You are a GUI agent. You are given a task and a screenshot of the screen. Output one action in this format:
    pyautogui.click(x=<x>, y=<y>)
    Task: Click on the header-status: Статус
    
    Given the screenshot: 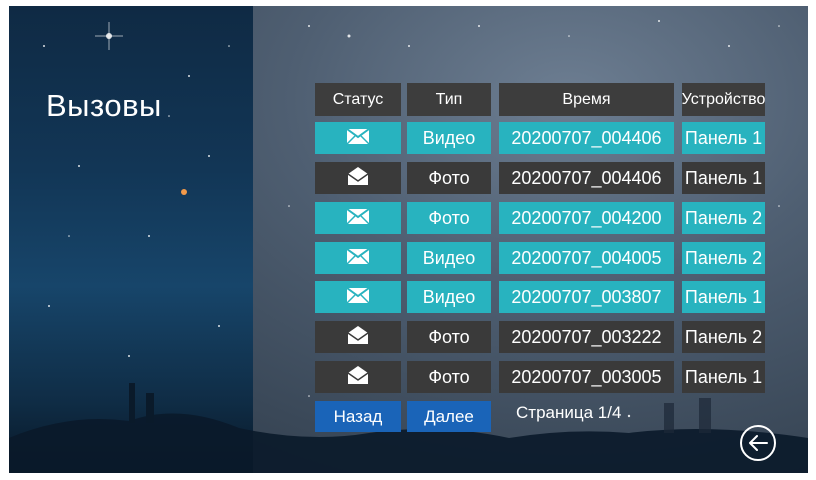 What is the action you would take?
    pyautogui.click(x=358, y=99)
    